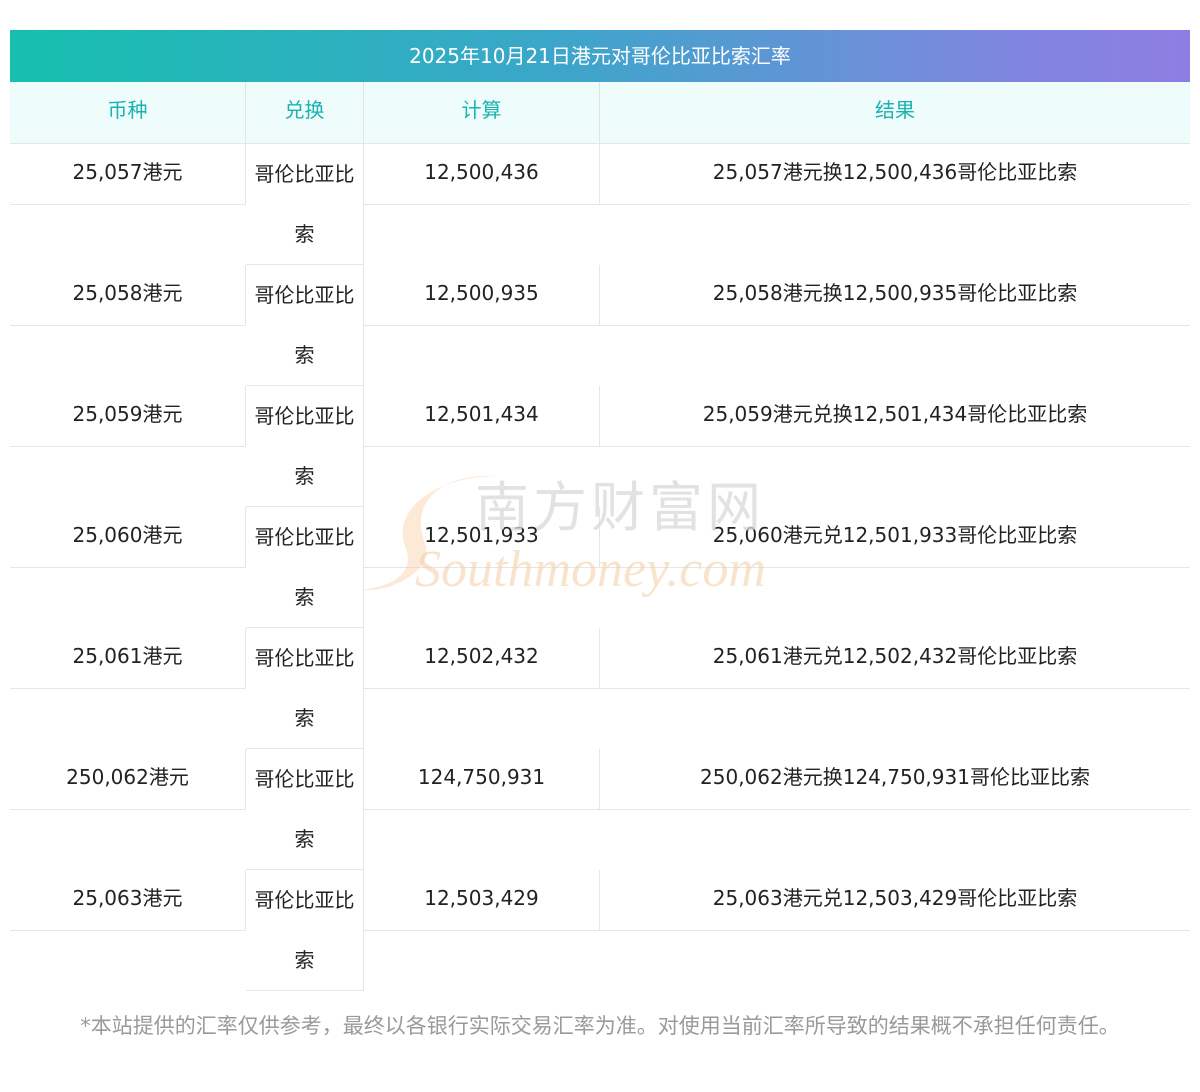 This screenshot has width=1200, height=1092. I want to click on cell-calc: 12,500,436, so click(482, 174).